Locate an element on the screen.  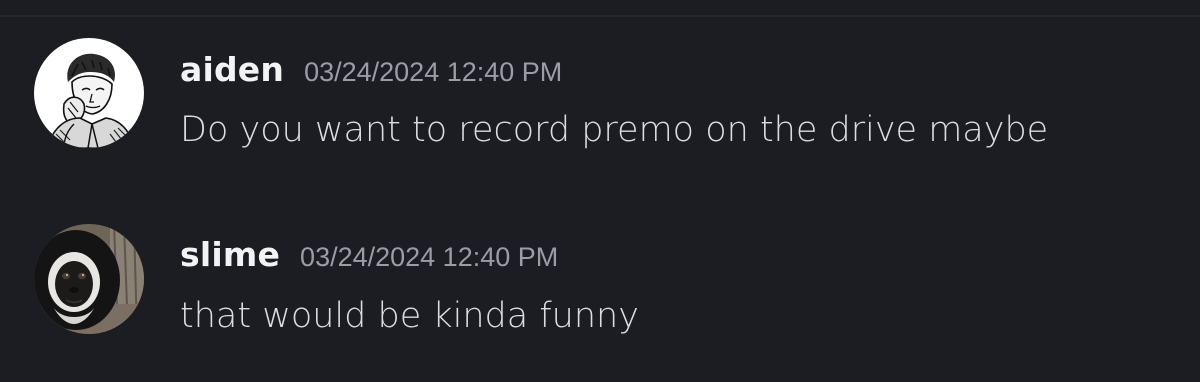
avatar-aiden is located at coordinates (89, 93).